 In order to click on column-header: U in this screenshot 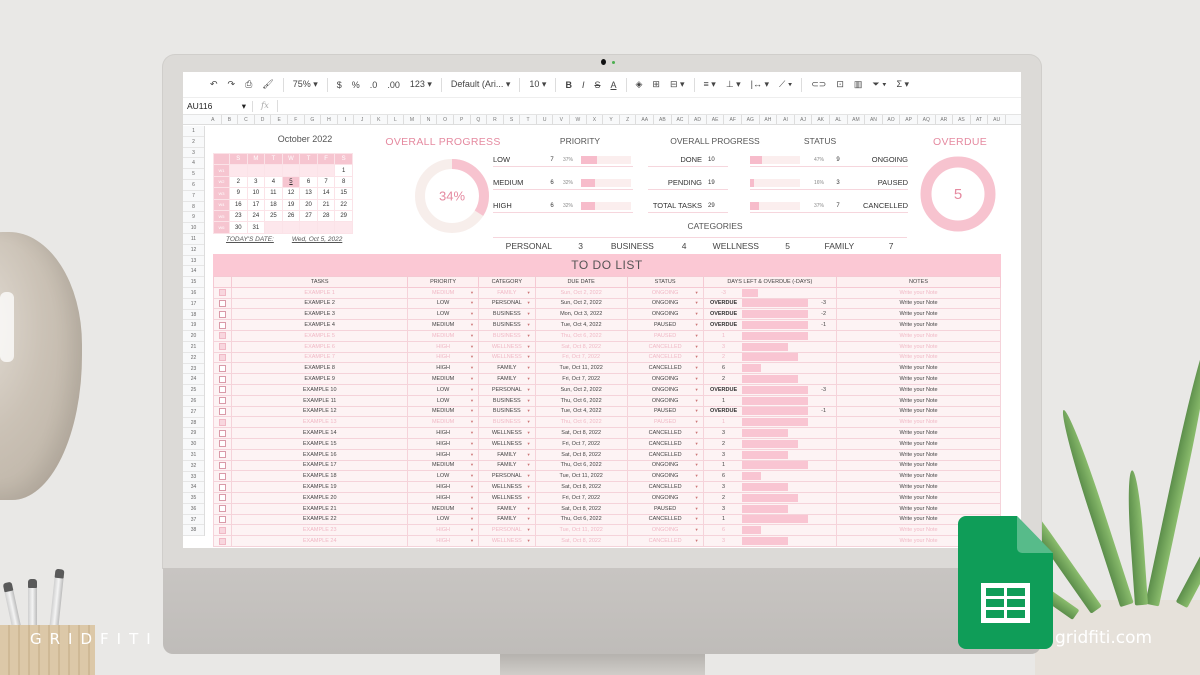, I will do `click(545, 119)`.